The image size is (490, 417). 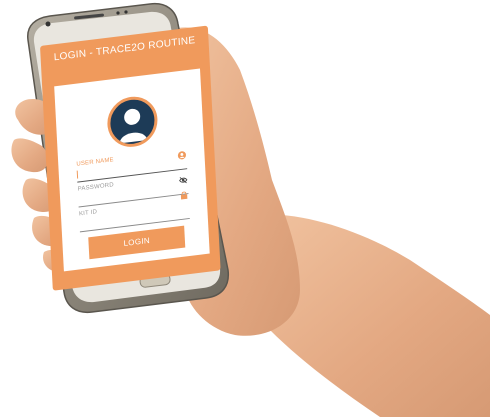 I want to click on password-label: PASSWORD, so click(x=95, y=187).